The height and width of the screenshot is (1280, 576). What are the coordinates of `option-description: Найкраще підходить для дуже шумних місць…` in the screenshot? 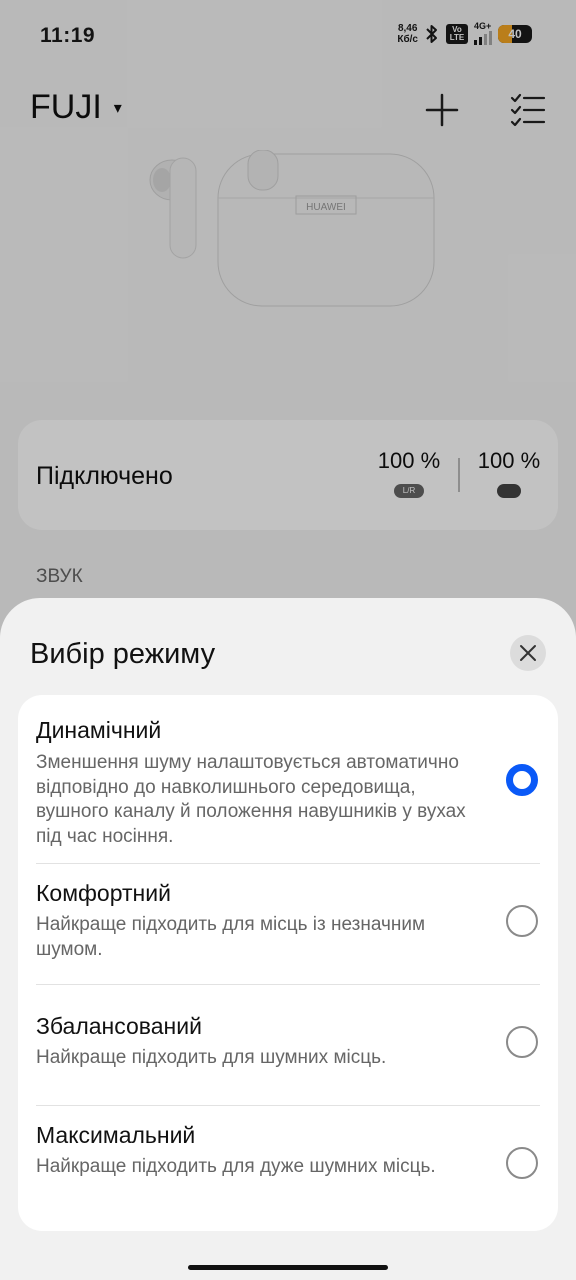 It's located at (236, 1166).